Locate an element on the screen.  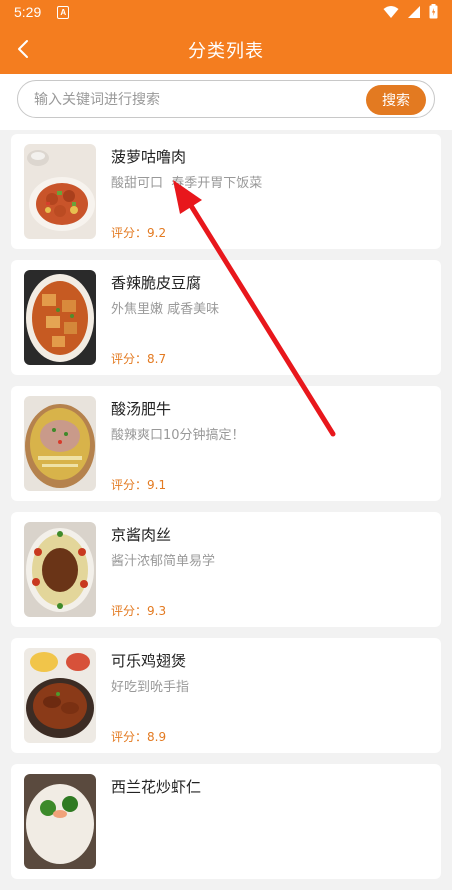
recipe-desc: 酸甜可口 春季开胃下饭菜 is located at coordinates (187, 183).